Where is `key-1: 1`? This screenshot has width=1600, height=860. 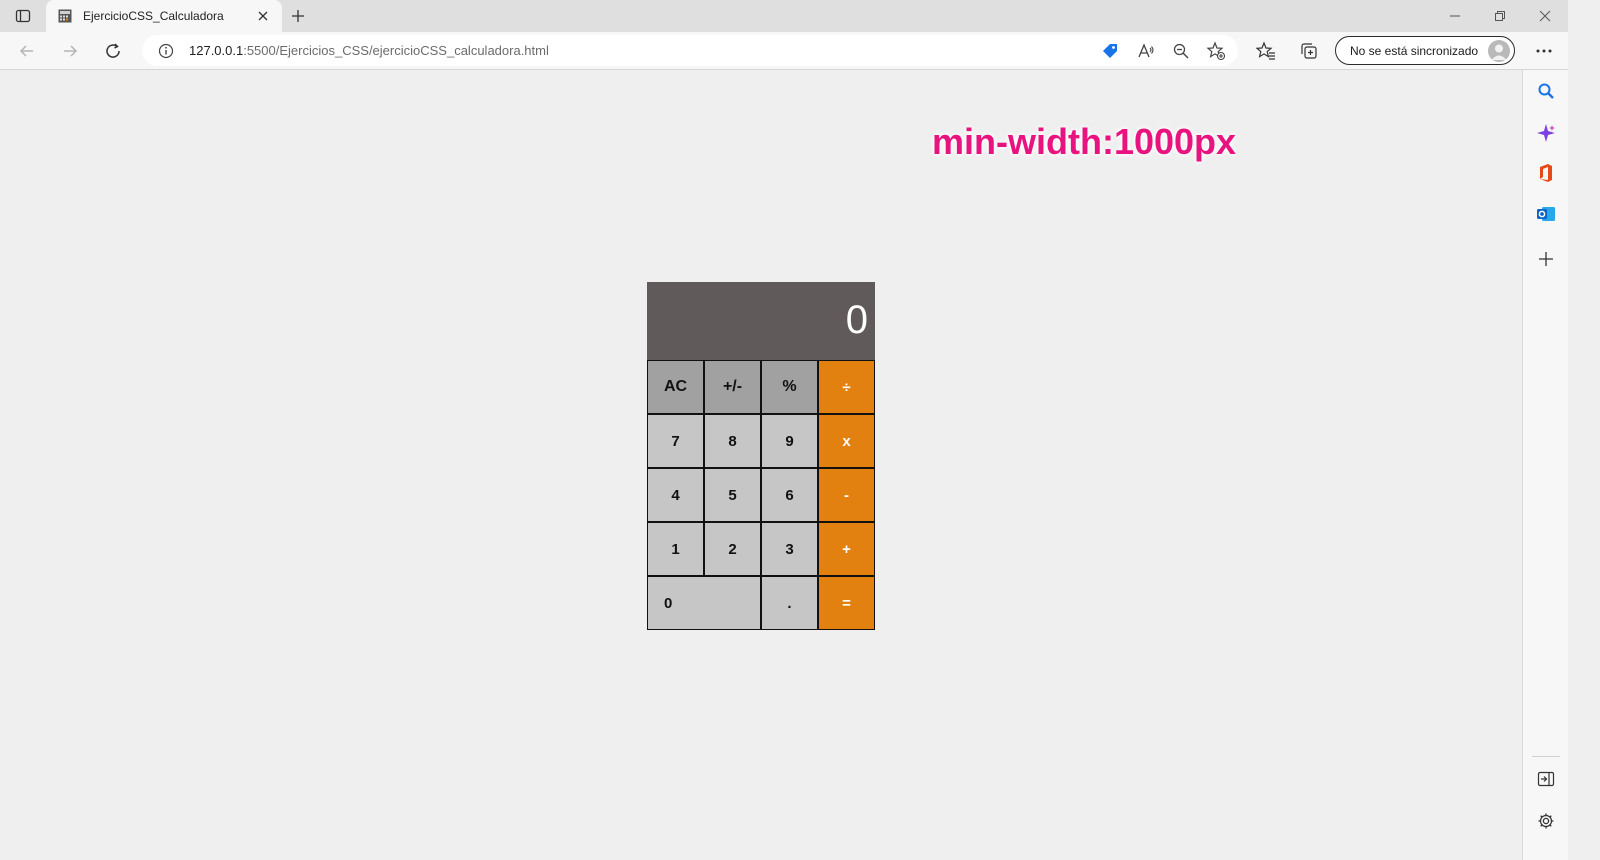
key-1: 1 is located at coordinates (675, 549).